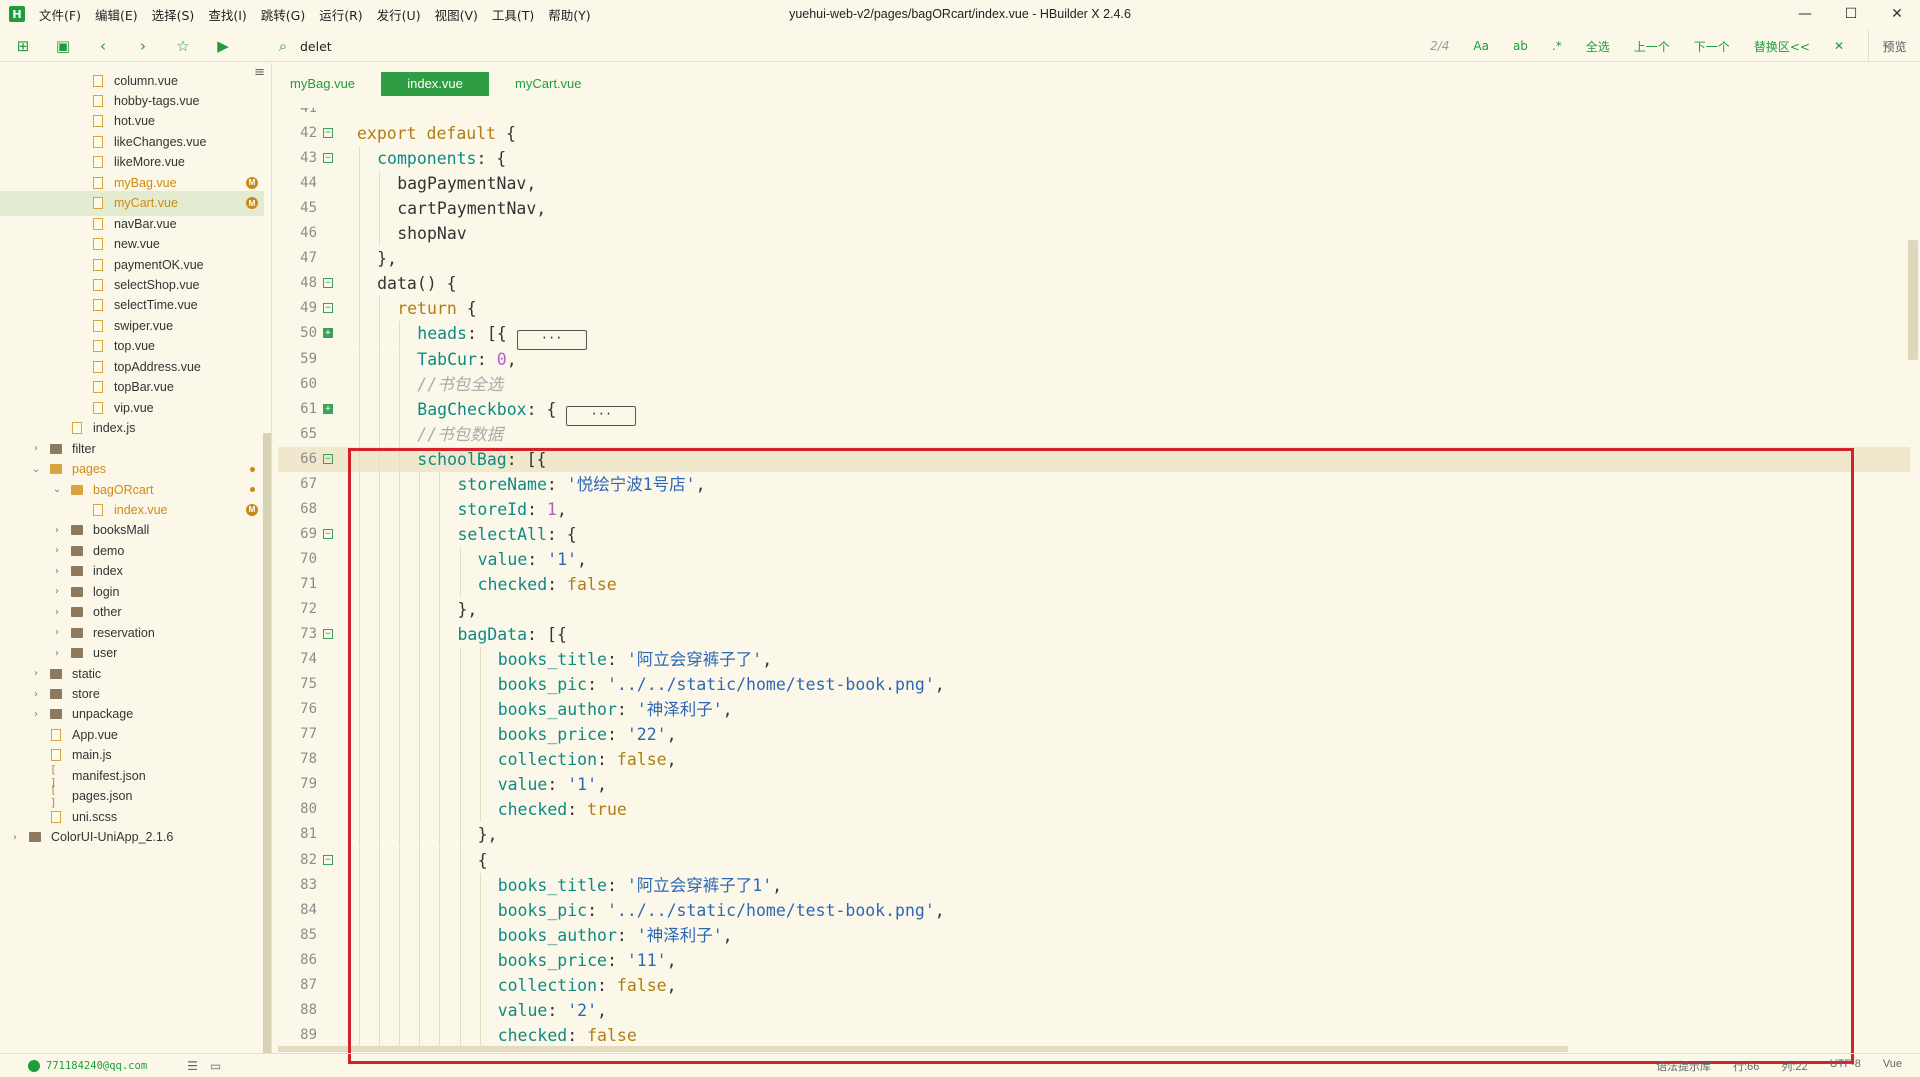 This screenshot has height=1077, width=1920. I want to click on code-line: 71 checked: false, so click(1094, 584).